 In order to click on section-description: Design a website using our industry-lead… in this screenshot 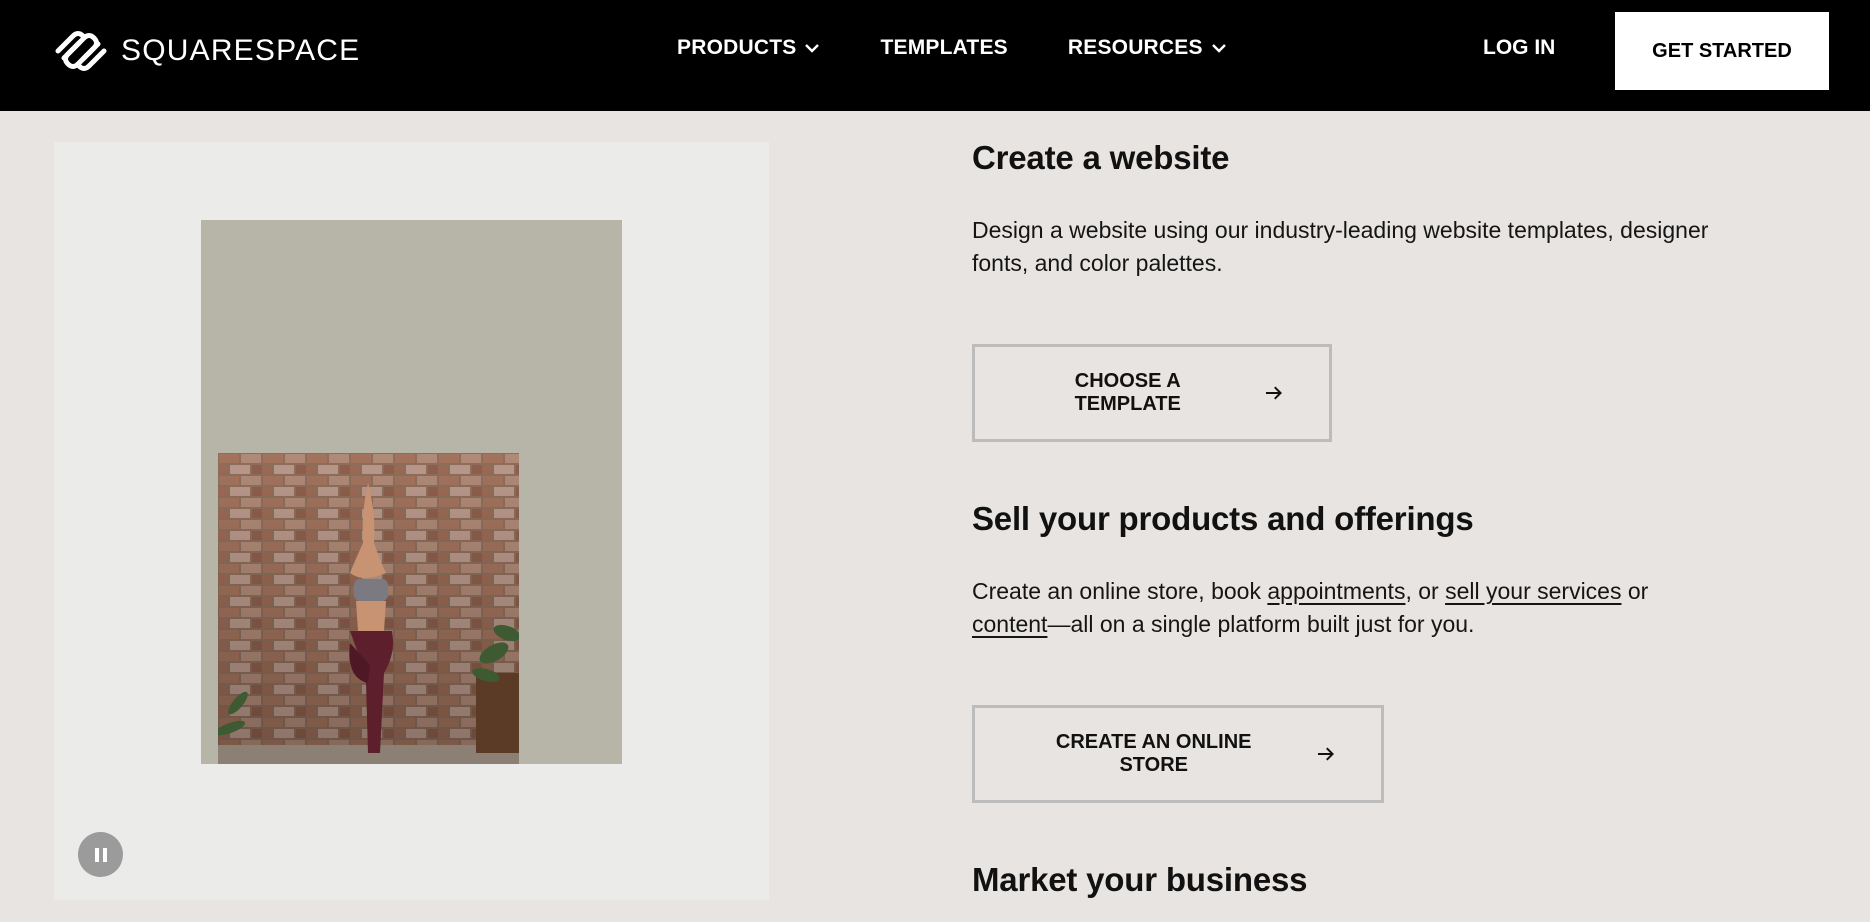, I will do `click(1340, 246)`.